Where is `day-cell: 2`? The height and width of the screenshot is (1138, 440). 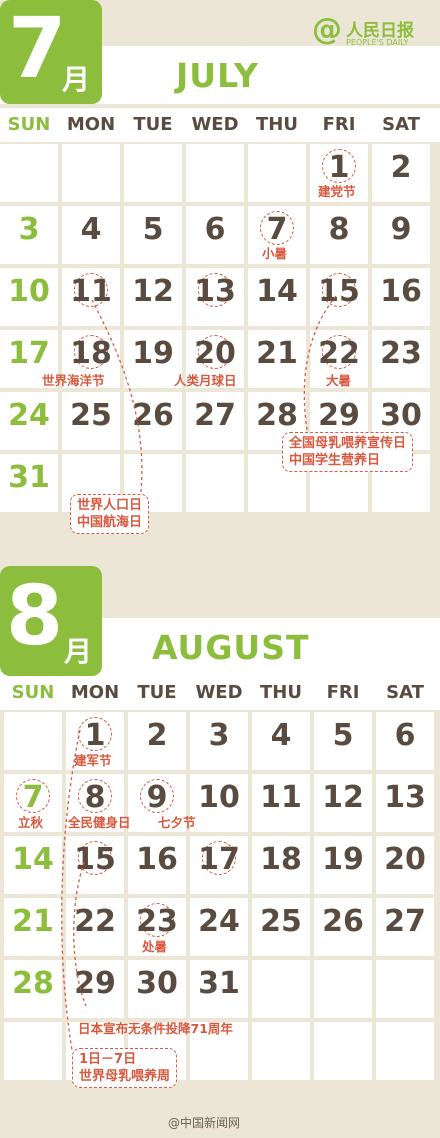 day-cell: 2 is located at coordinates (401, 173).